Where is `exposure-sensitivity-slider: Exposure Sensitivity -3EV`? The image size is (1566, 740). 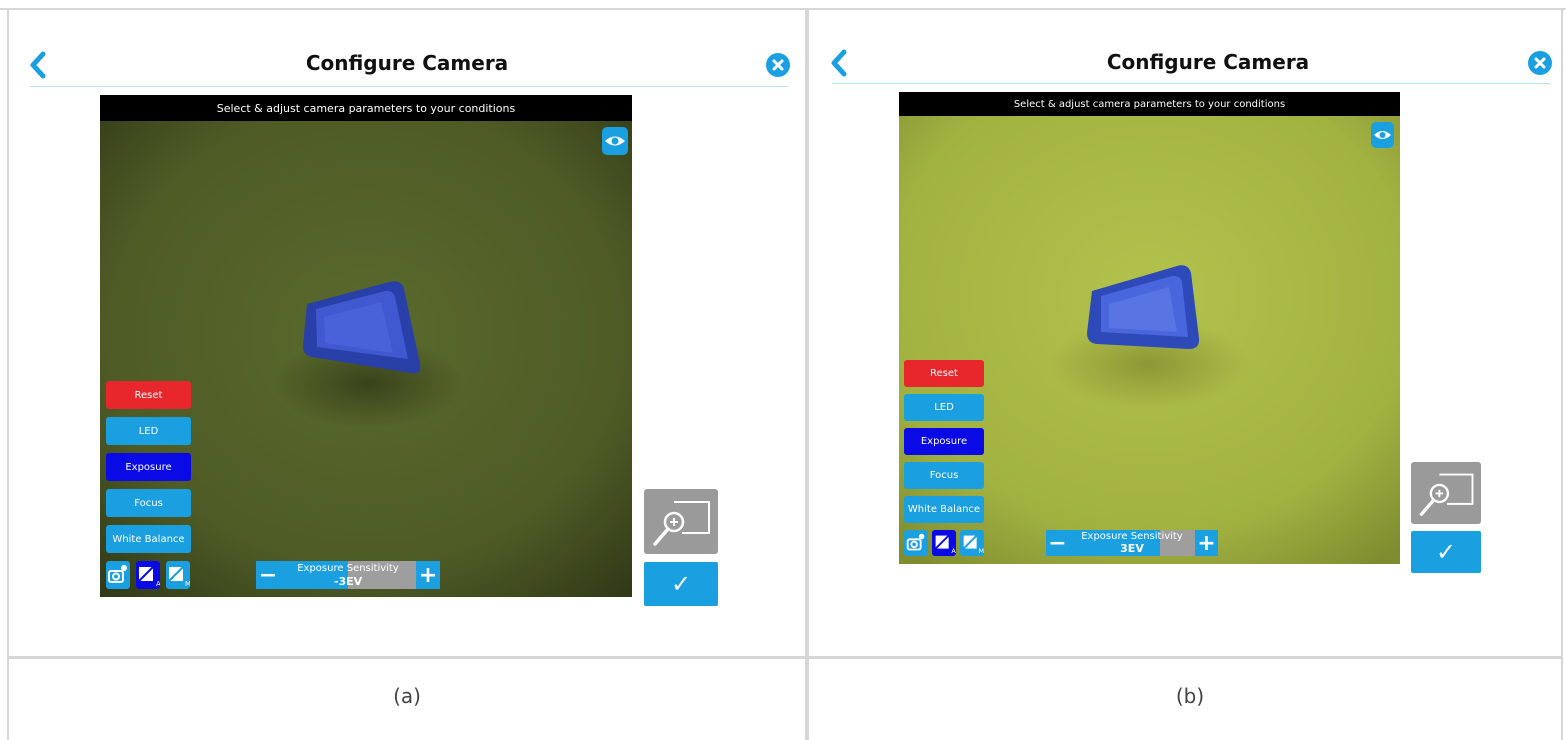
exposure-sensitivity-slider: Exposure Sensitivity -3EV is located at coordinates (348, 575).